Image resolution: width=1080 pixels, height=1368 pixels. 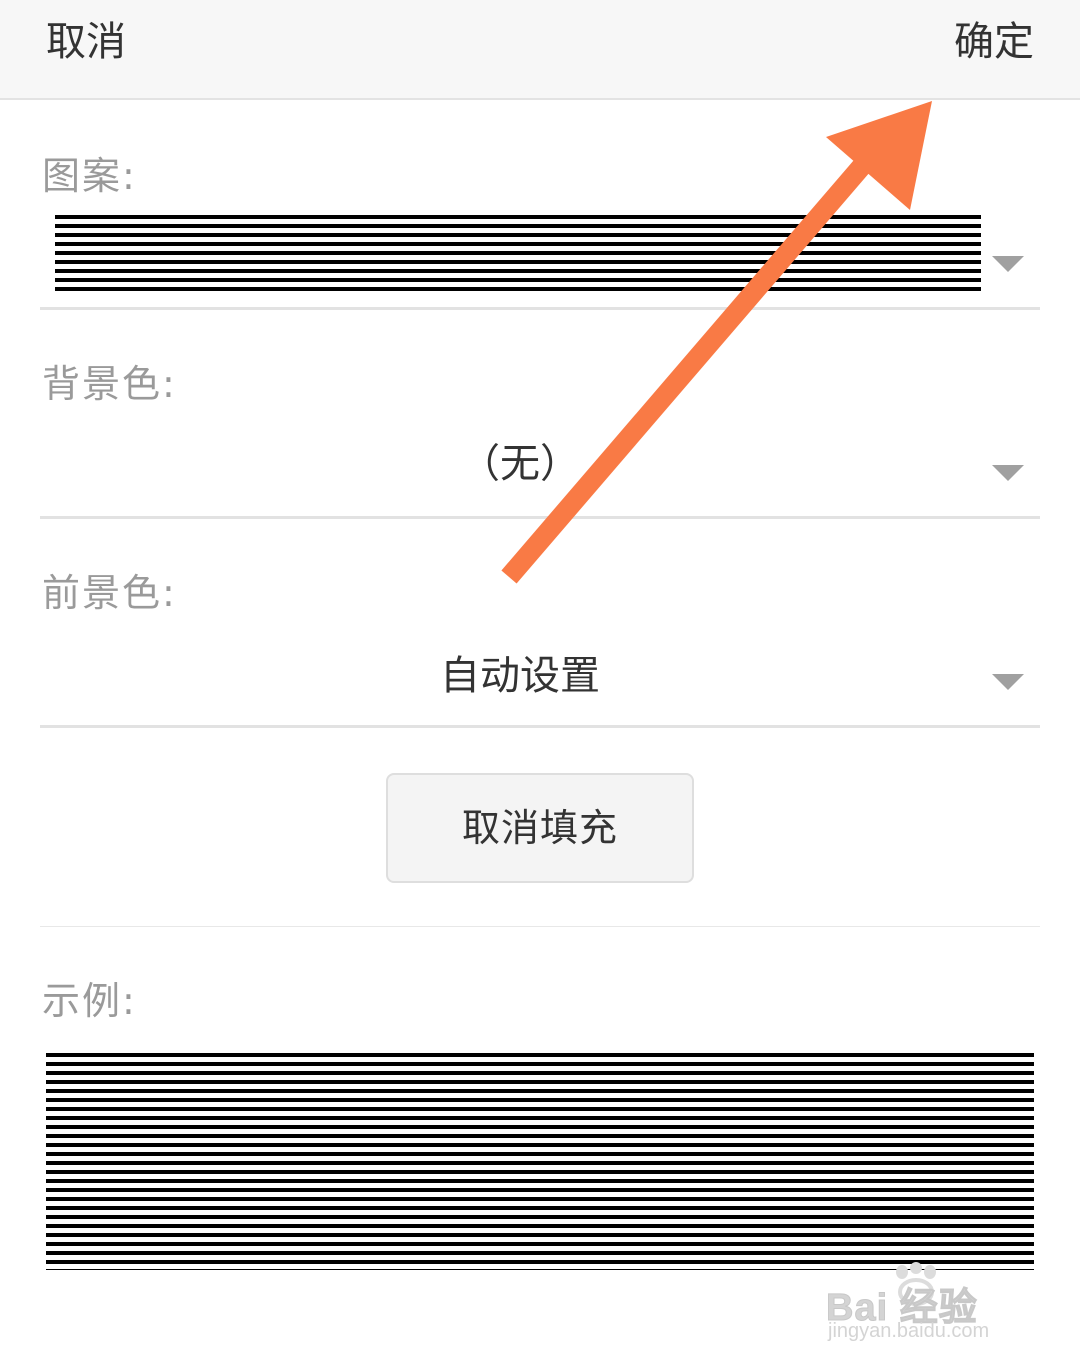 What do you see at coordinates (518, 255) in the screenshot?
I see `pattern-swatch` at bounding box center [518, 255].